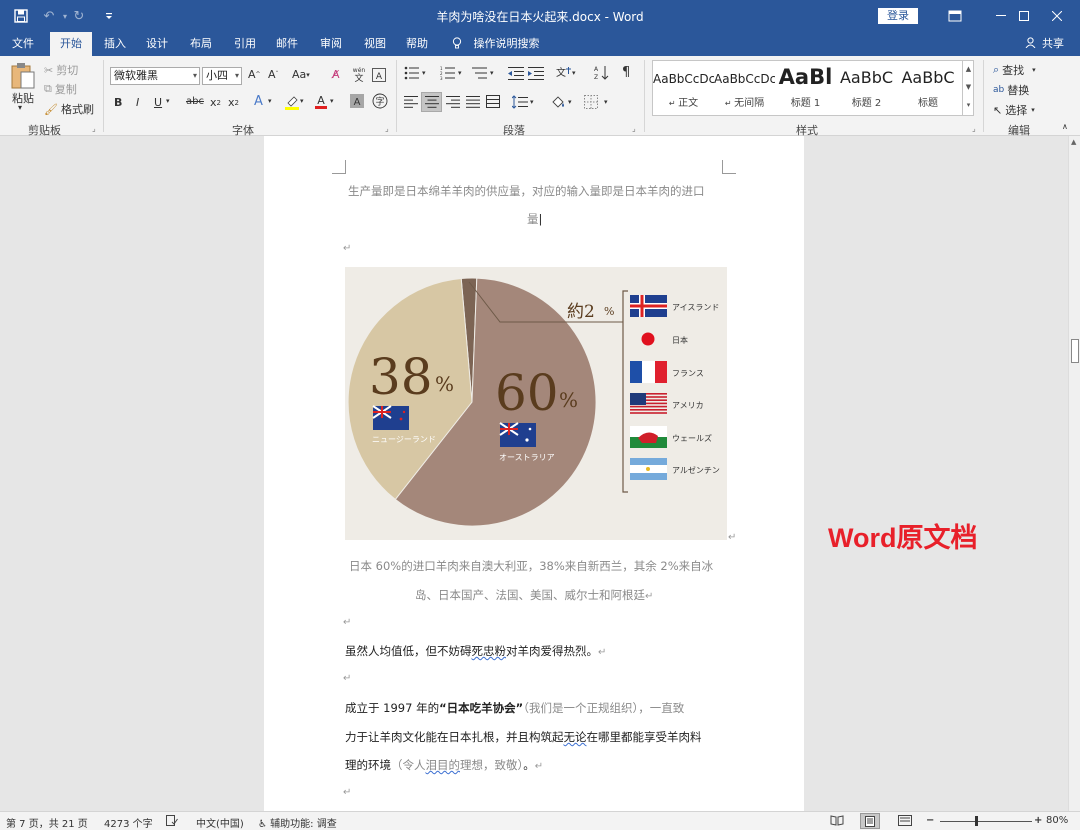 This screenshot has width=1080, height=830. What do you see at coordinates (626, 72) in the screenshot?
I see `show-marks-icon: ¶` at bounding box center [626, 72].